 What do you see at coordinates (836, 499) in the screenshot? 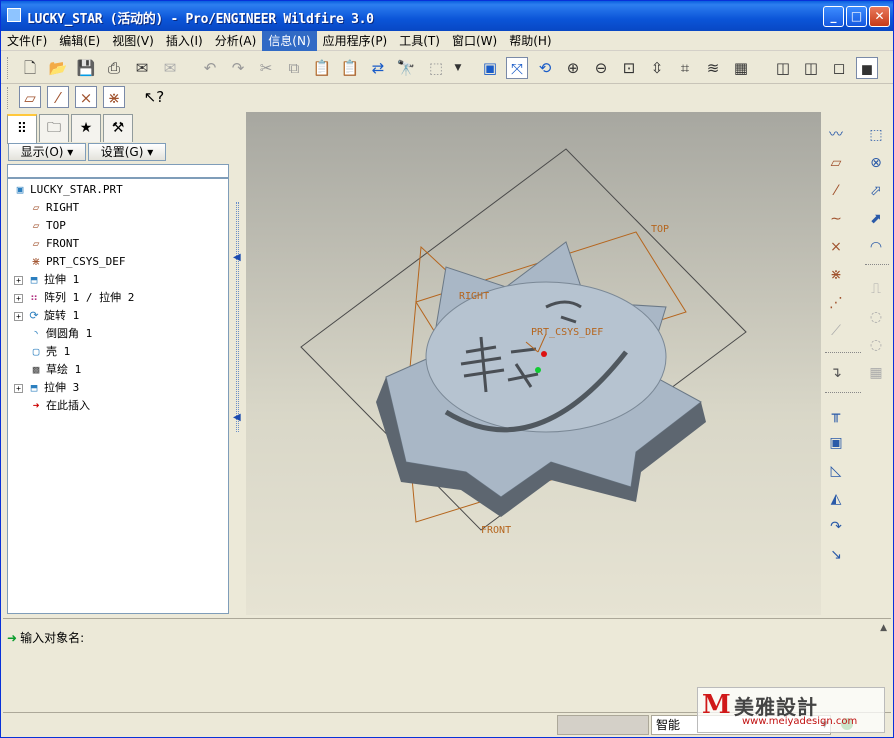
I see `trim-icon: ◭` at bounding box center [836, 499].